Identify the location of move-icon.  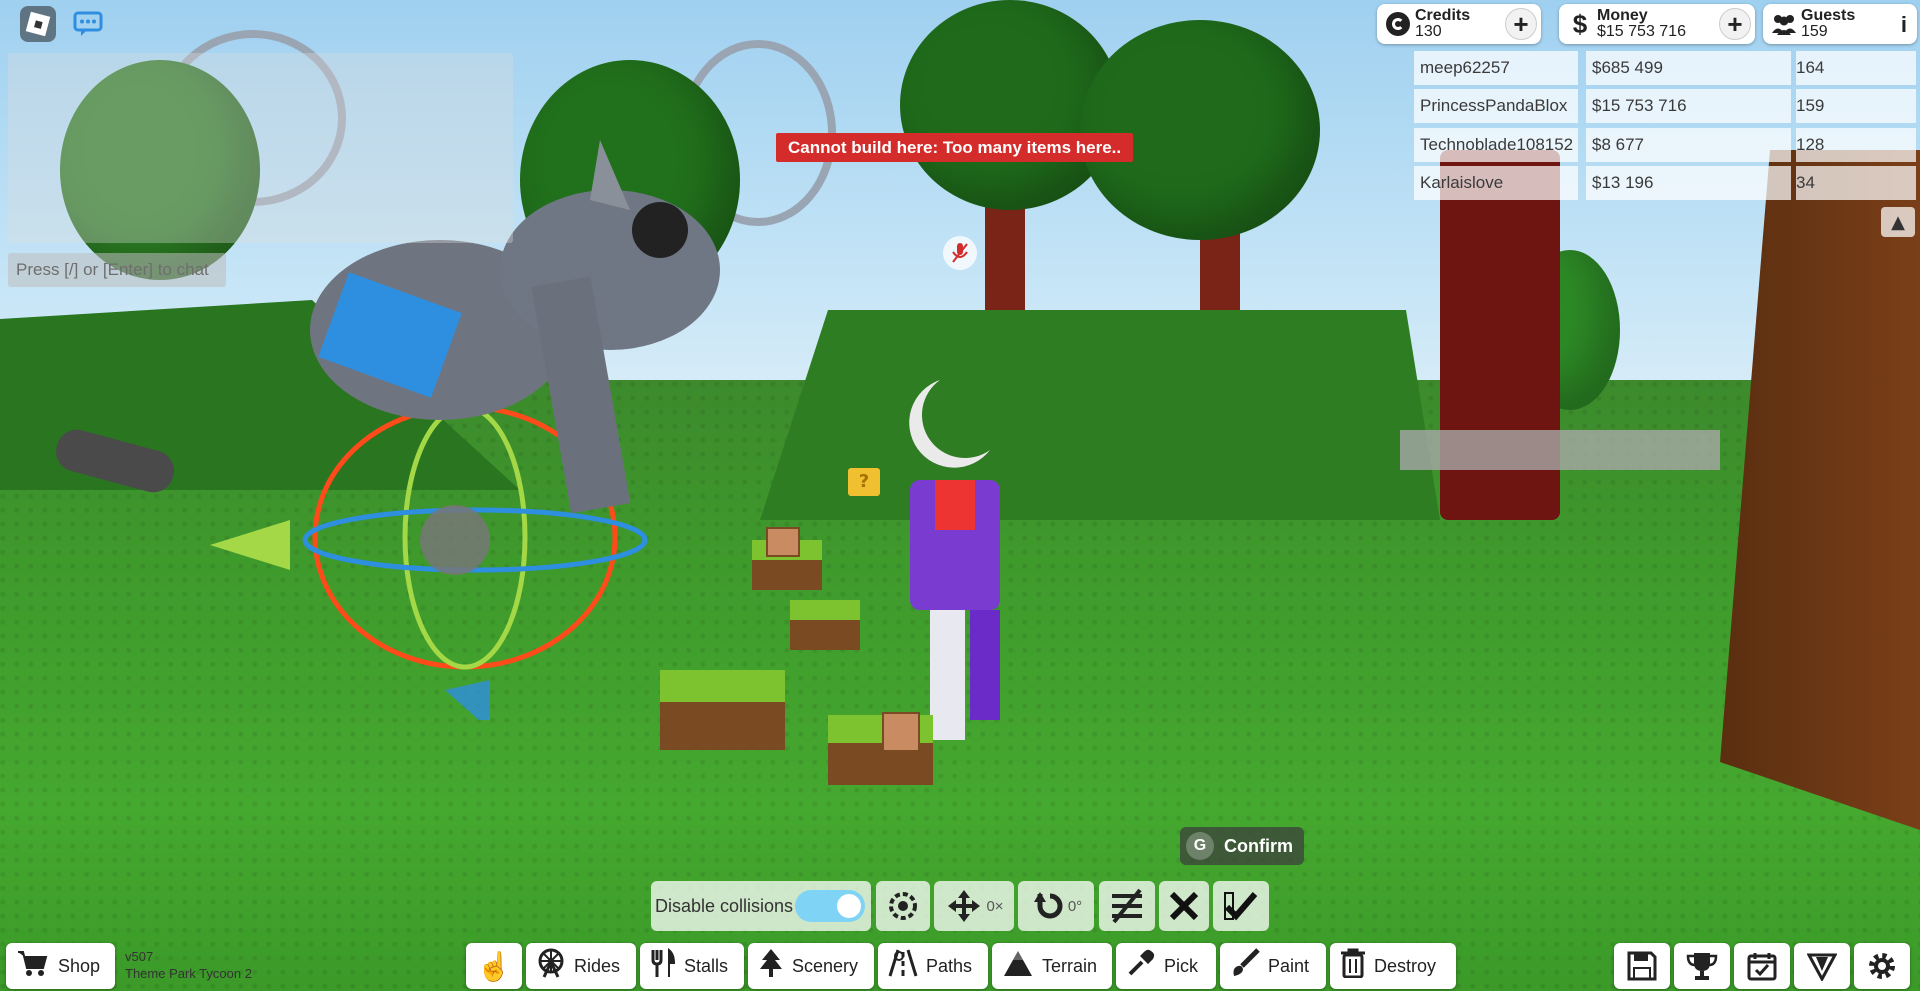
(964, 906).